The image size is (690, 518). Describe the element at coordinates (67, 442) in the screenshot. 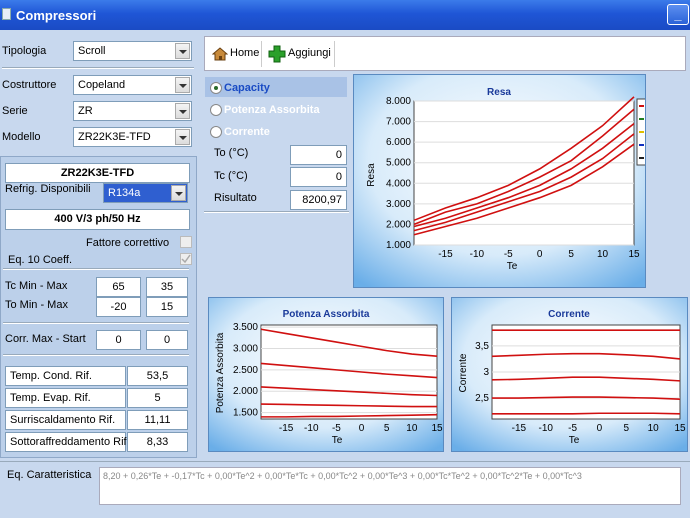

I see `rif-label: Sottoraffreddamento Rif.` at that location.